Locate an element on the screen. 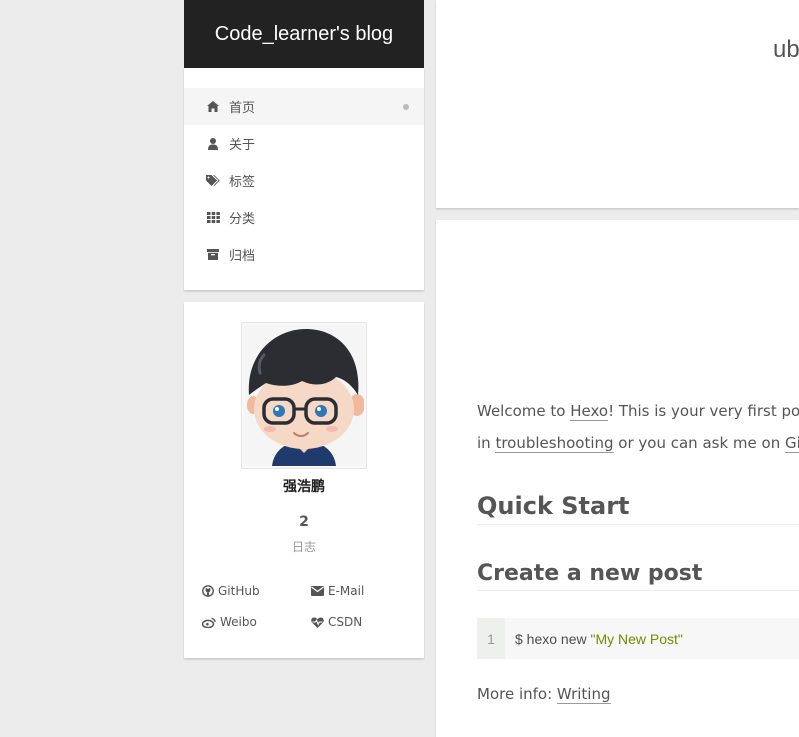 The height and width of the screenshot is (737, 799). avatar is located at coordinates (304, 395).